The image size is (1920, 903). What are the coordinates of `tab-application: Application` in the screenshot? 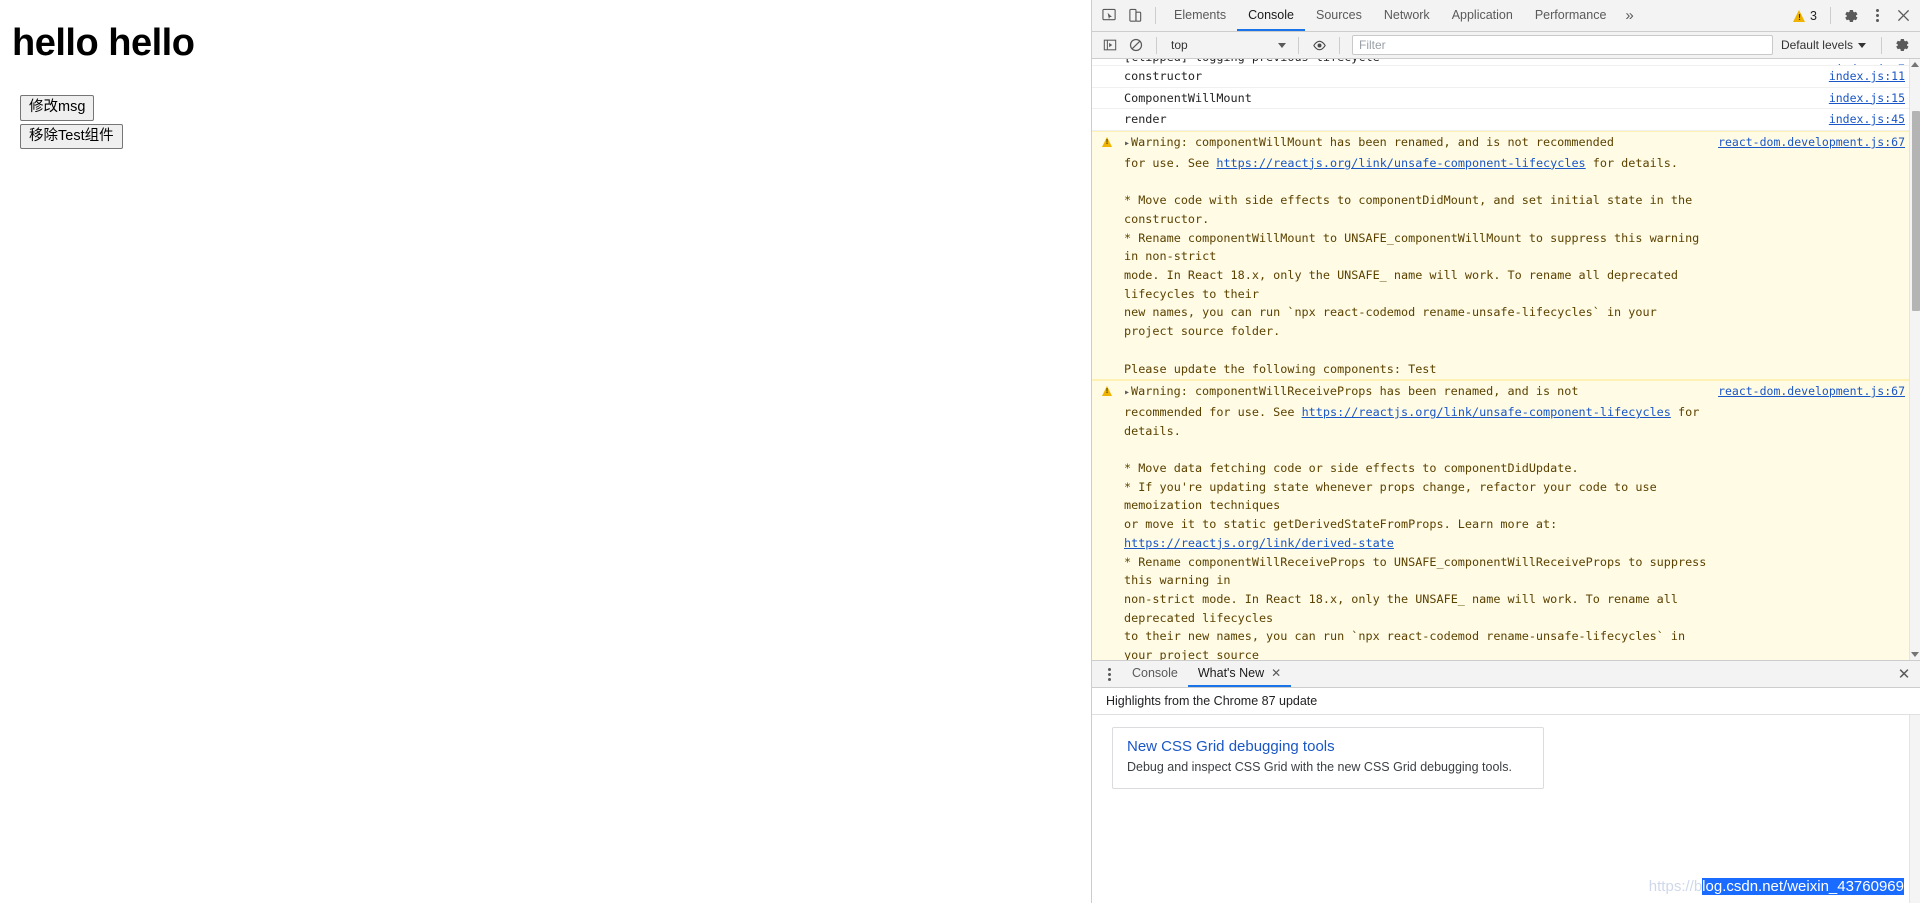 It's located at (1482, 15).